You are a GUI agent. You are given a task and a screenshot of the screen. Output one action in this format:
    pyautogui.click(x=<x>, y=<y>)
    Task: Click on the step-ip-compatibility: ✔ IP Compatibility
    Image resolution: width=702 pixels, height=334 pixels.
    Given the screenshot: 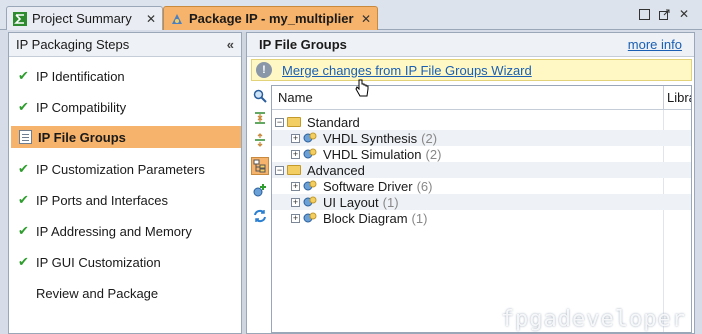 What is the action you would take?
    pyautogui.click(x=125, y=107)
    